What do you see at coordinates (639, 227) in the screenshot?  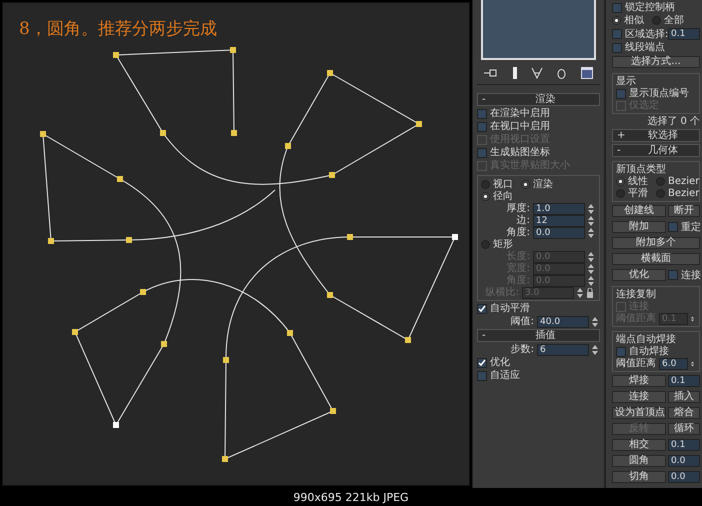 I see `panel-button: 附加` at bounding box center [639, 227].